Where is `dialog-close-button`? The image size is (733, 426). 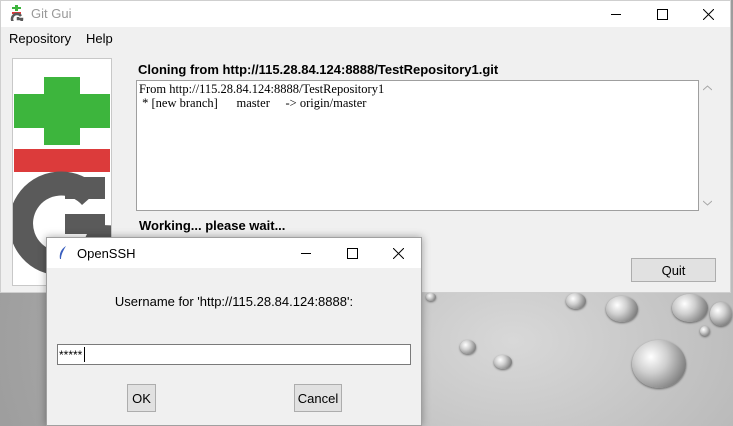
dialog-close-button is located at coordinates (398, 253).